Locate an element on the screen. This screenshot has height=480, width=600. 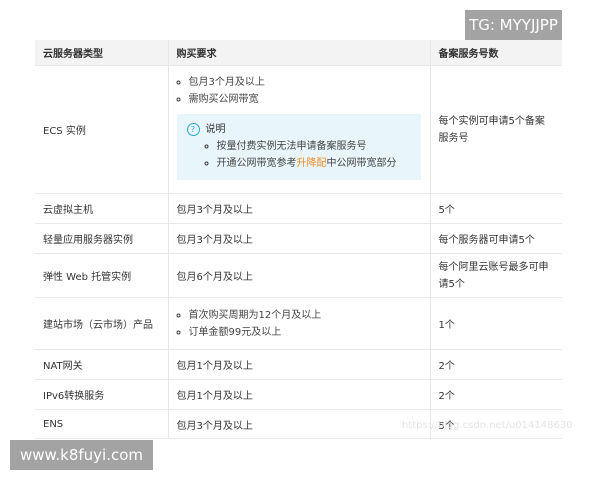
cell-type: NAT网关 is located at coordinates (101, 364).